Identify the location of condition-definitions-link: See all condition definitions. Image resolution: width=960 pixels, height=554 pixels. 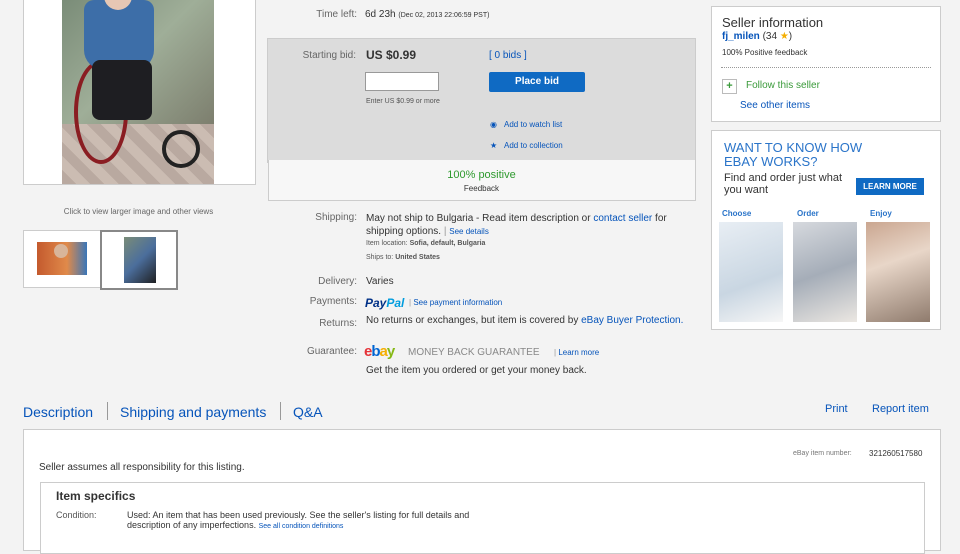
(301, 526).